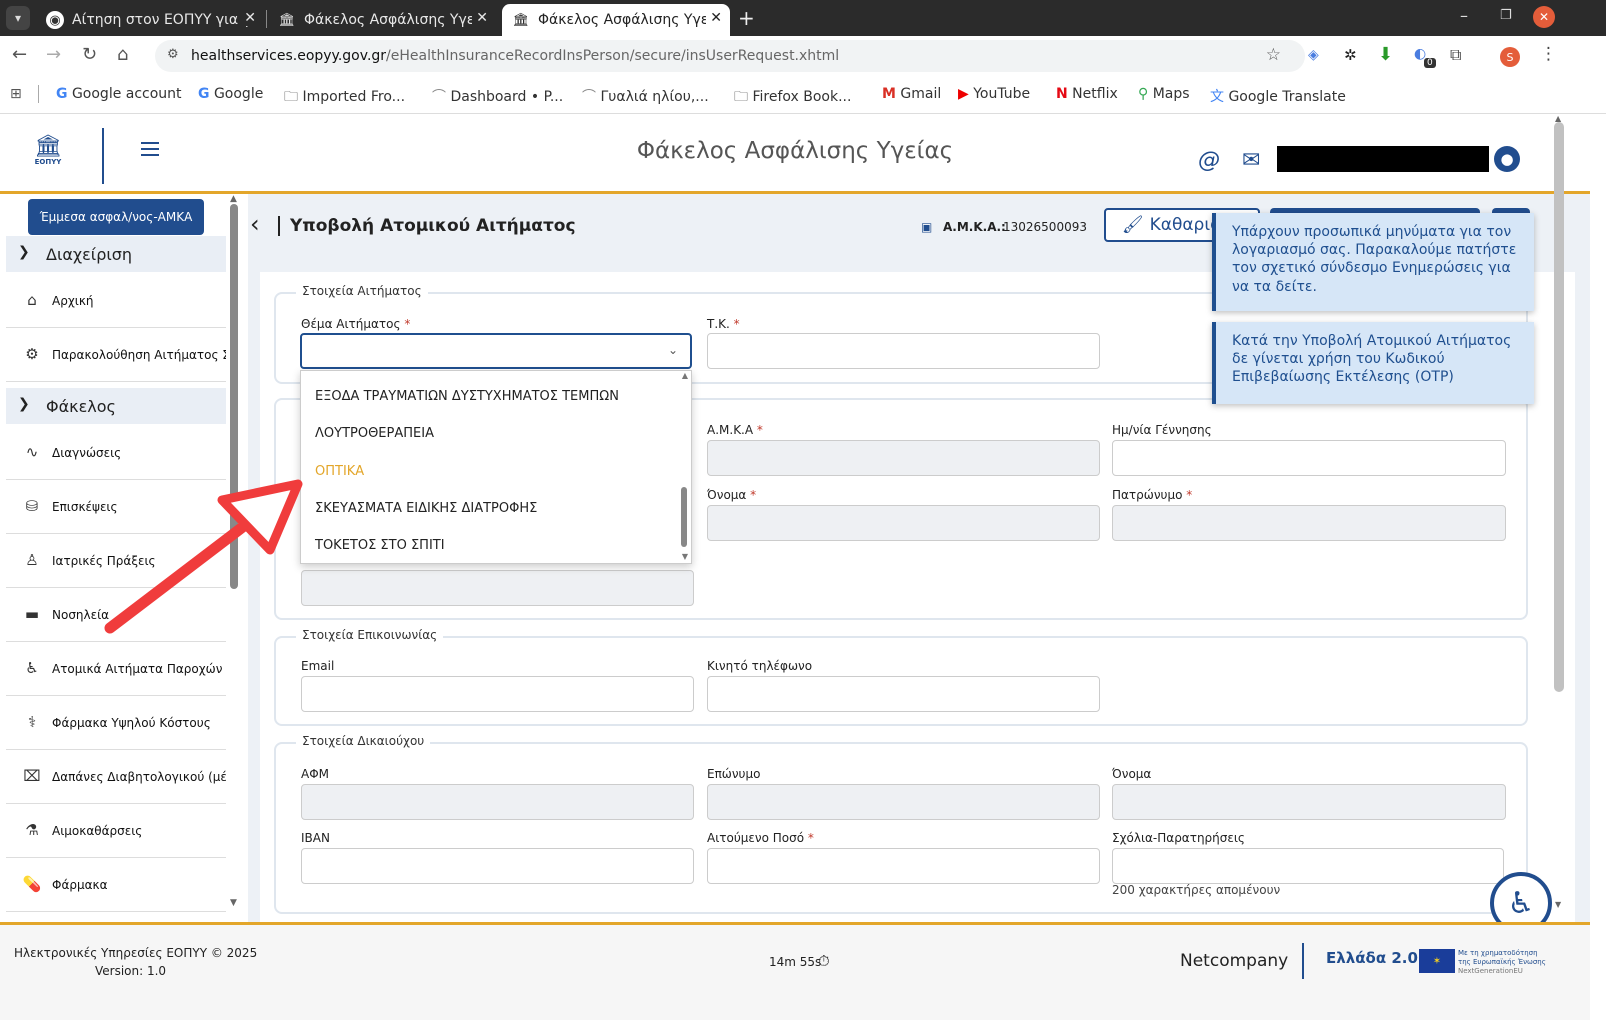  I want to click on site-info-icon: ⚙, so click(173, 54).